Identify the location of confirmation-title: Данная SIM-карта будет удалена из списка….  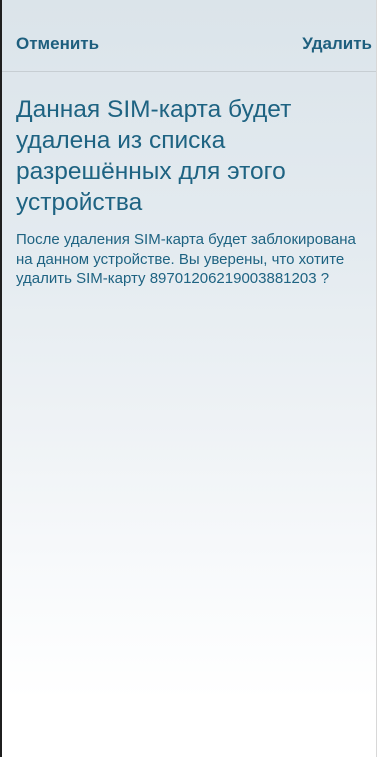
(154, 156).